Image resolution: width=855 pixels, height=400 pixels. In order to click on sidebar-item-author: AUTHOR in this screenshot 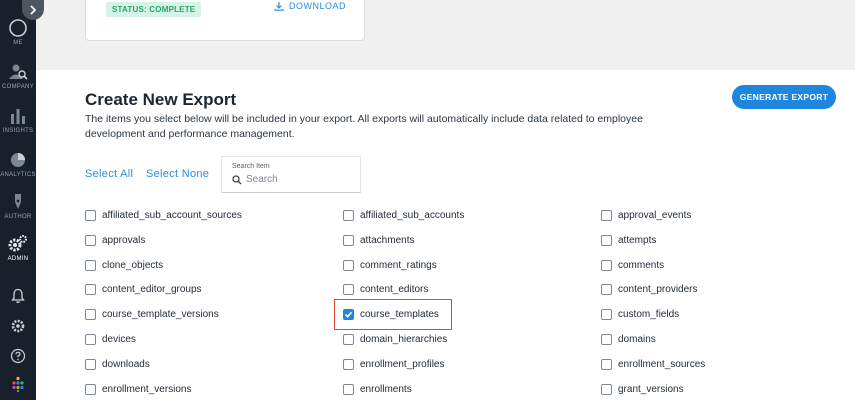, I will do `click(18, 206)`.